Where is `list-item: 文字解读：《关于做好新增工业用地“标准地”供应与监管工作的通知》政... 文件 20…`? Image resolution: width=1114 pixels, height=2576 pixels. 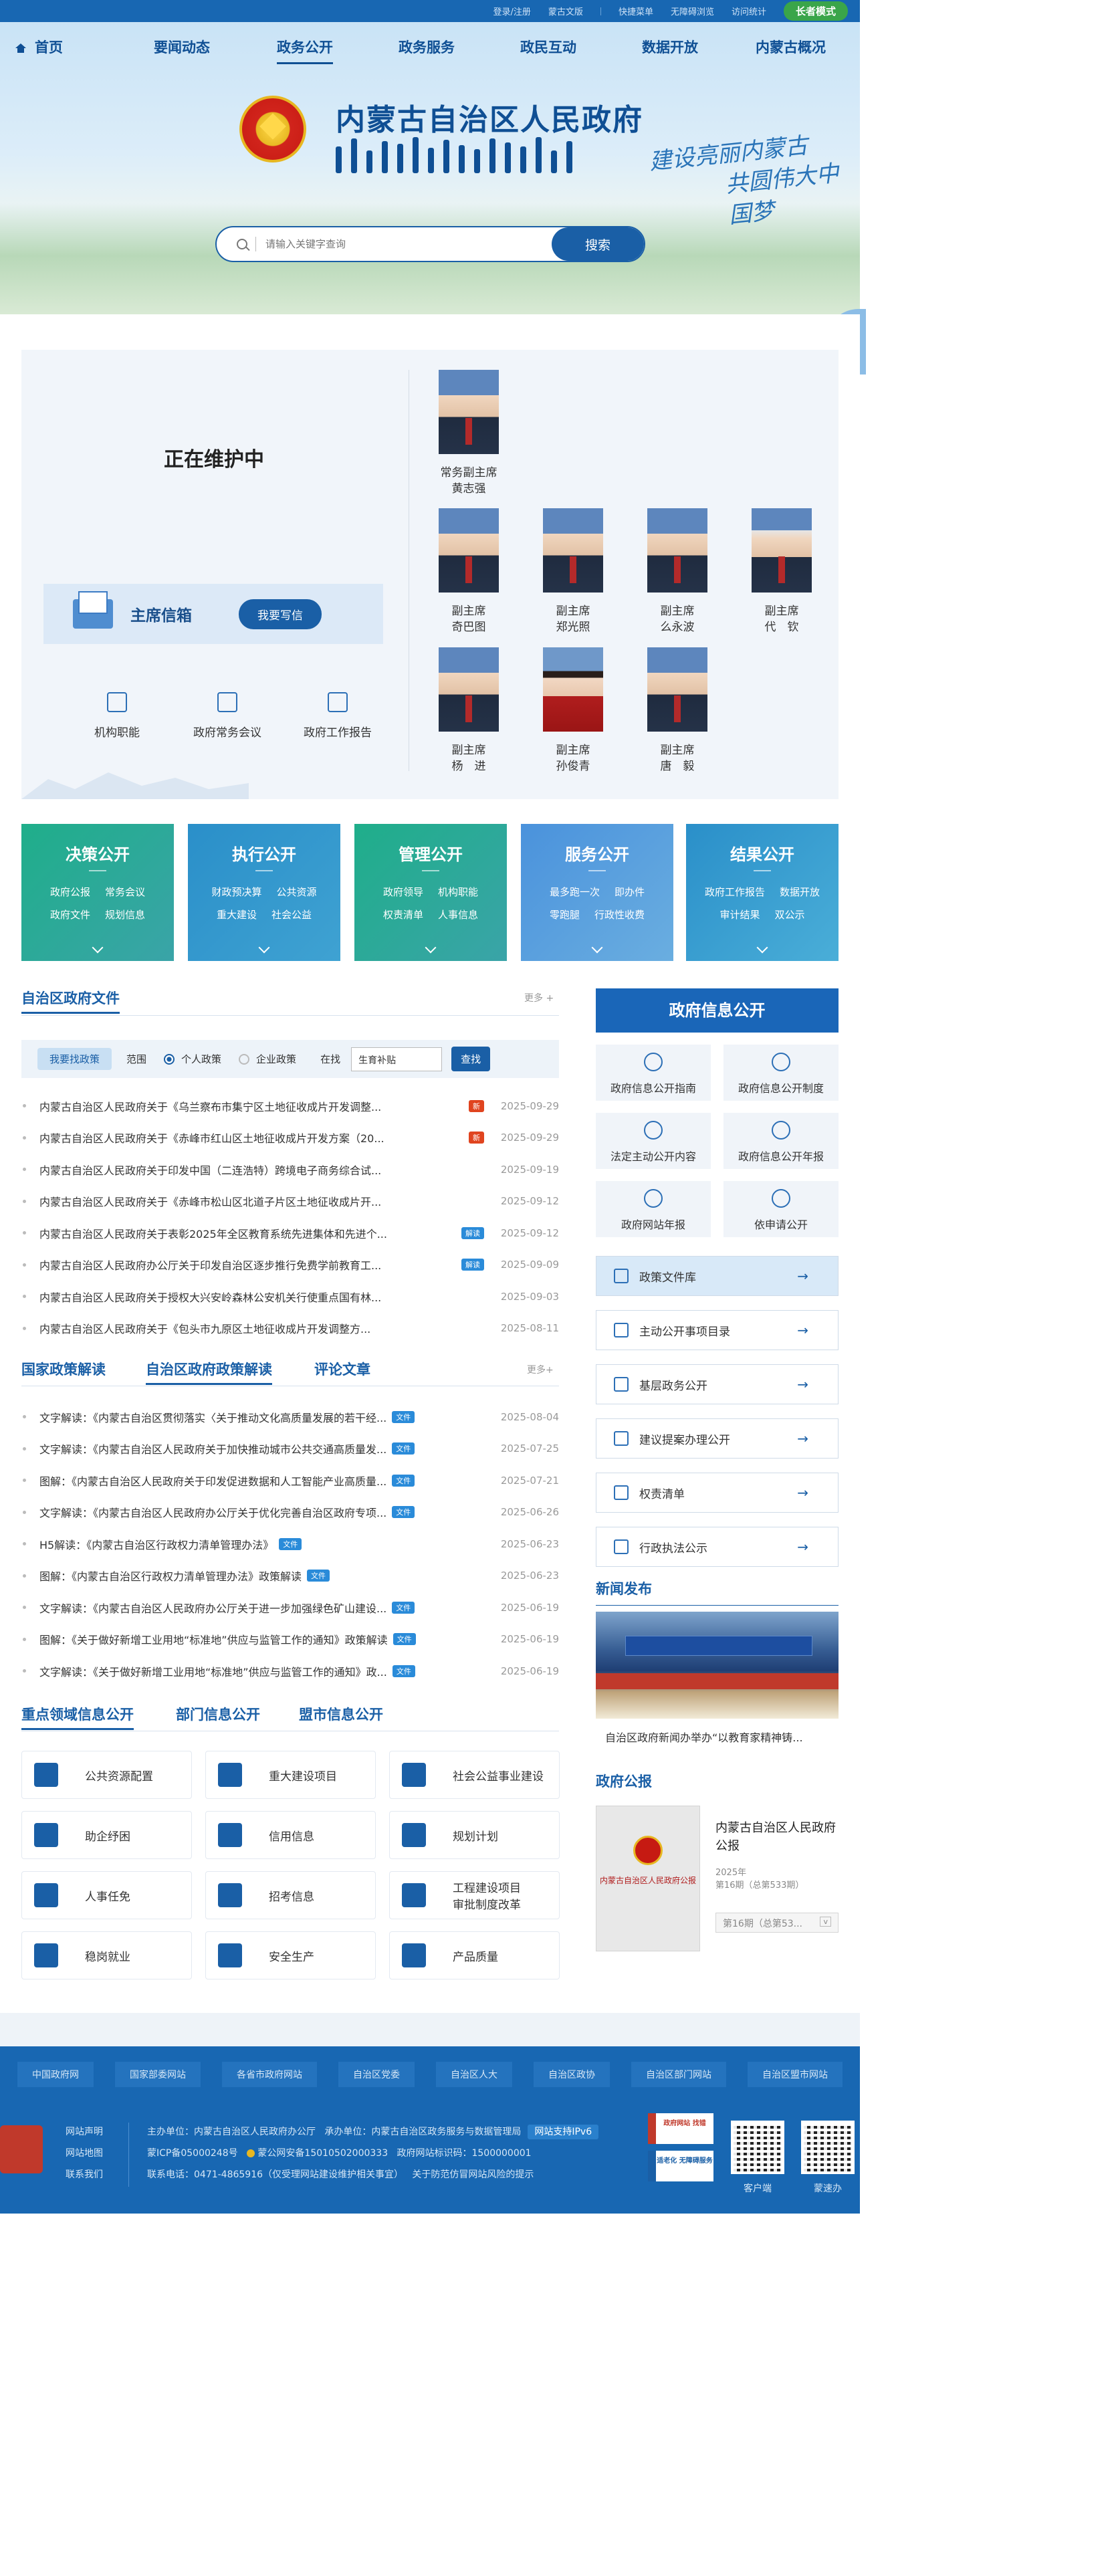
list-item: 文字解读：《关于做好新增工业用地“标准地”供应与监管工作的通知》政... 文件 20… is located at coordinates (290, 1671).